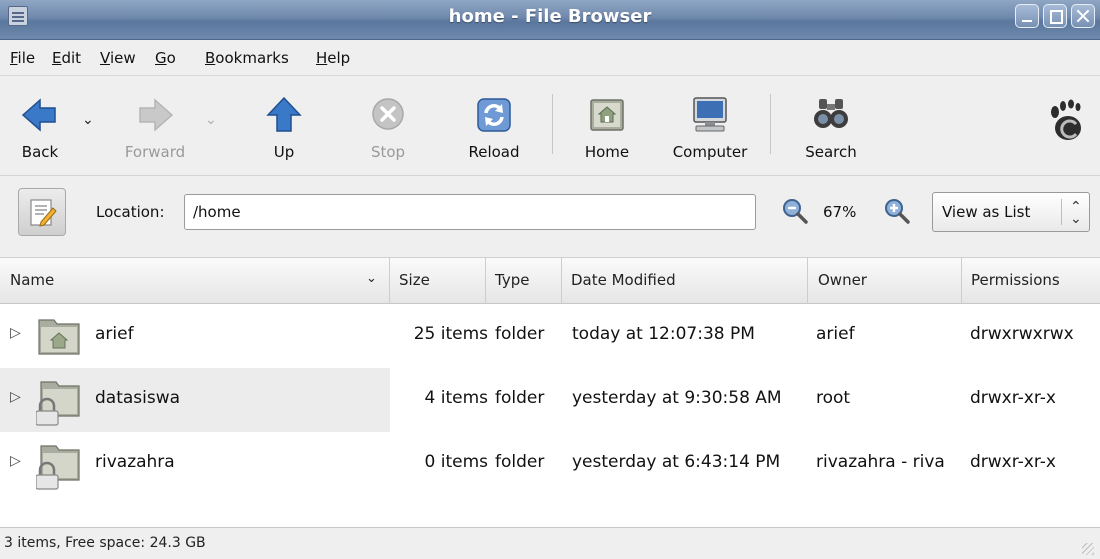 This screenshot has width=1100, height=559. What do you see at coordinates (438, 281) in the screenshot?
I see `column-size: Size` at bounding box center [438, 281].